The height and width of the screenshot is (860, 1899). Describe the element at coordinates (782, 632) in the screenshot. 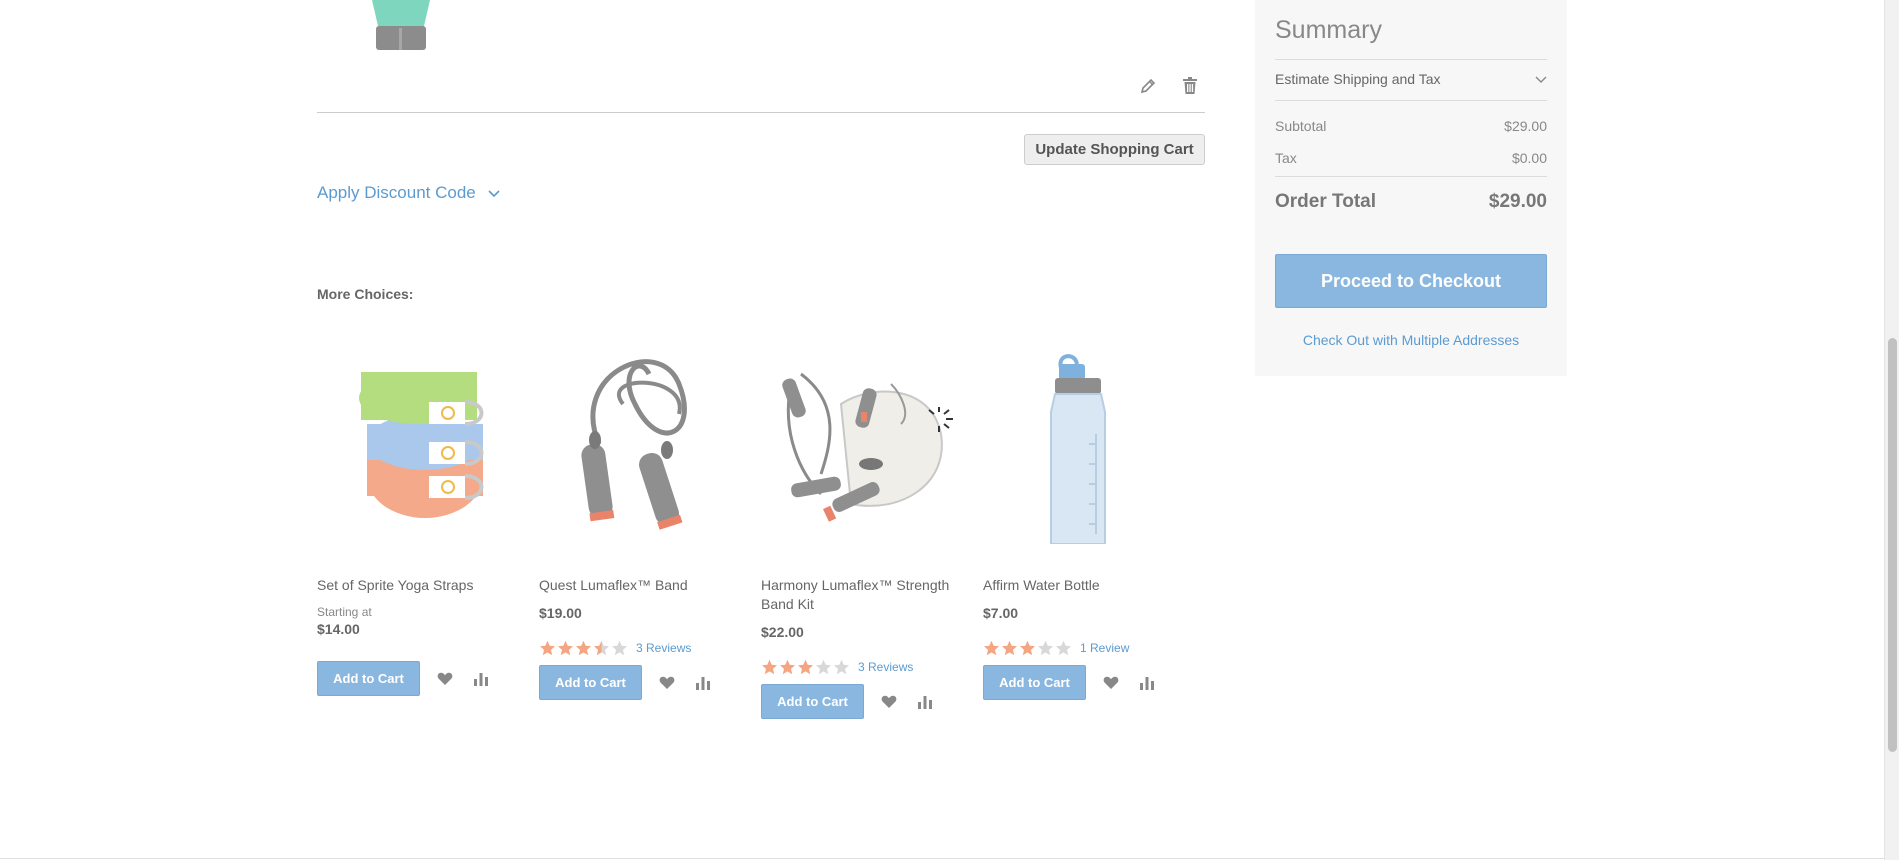

I see `product-price: $22.00` at that location.